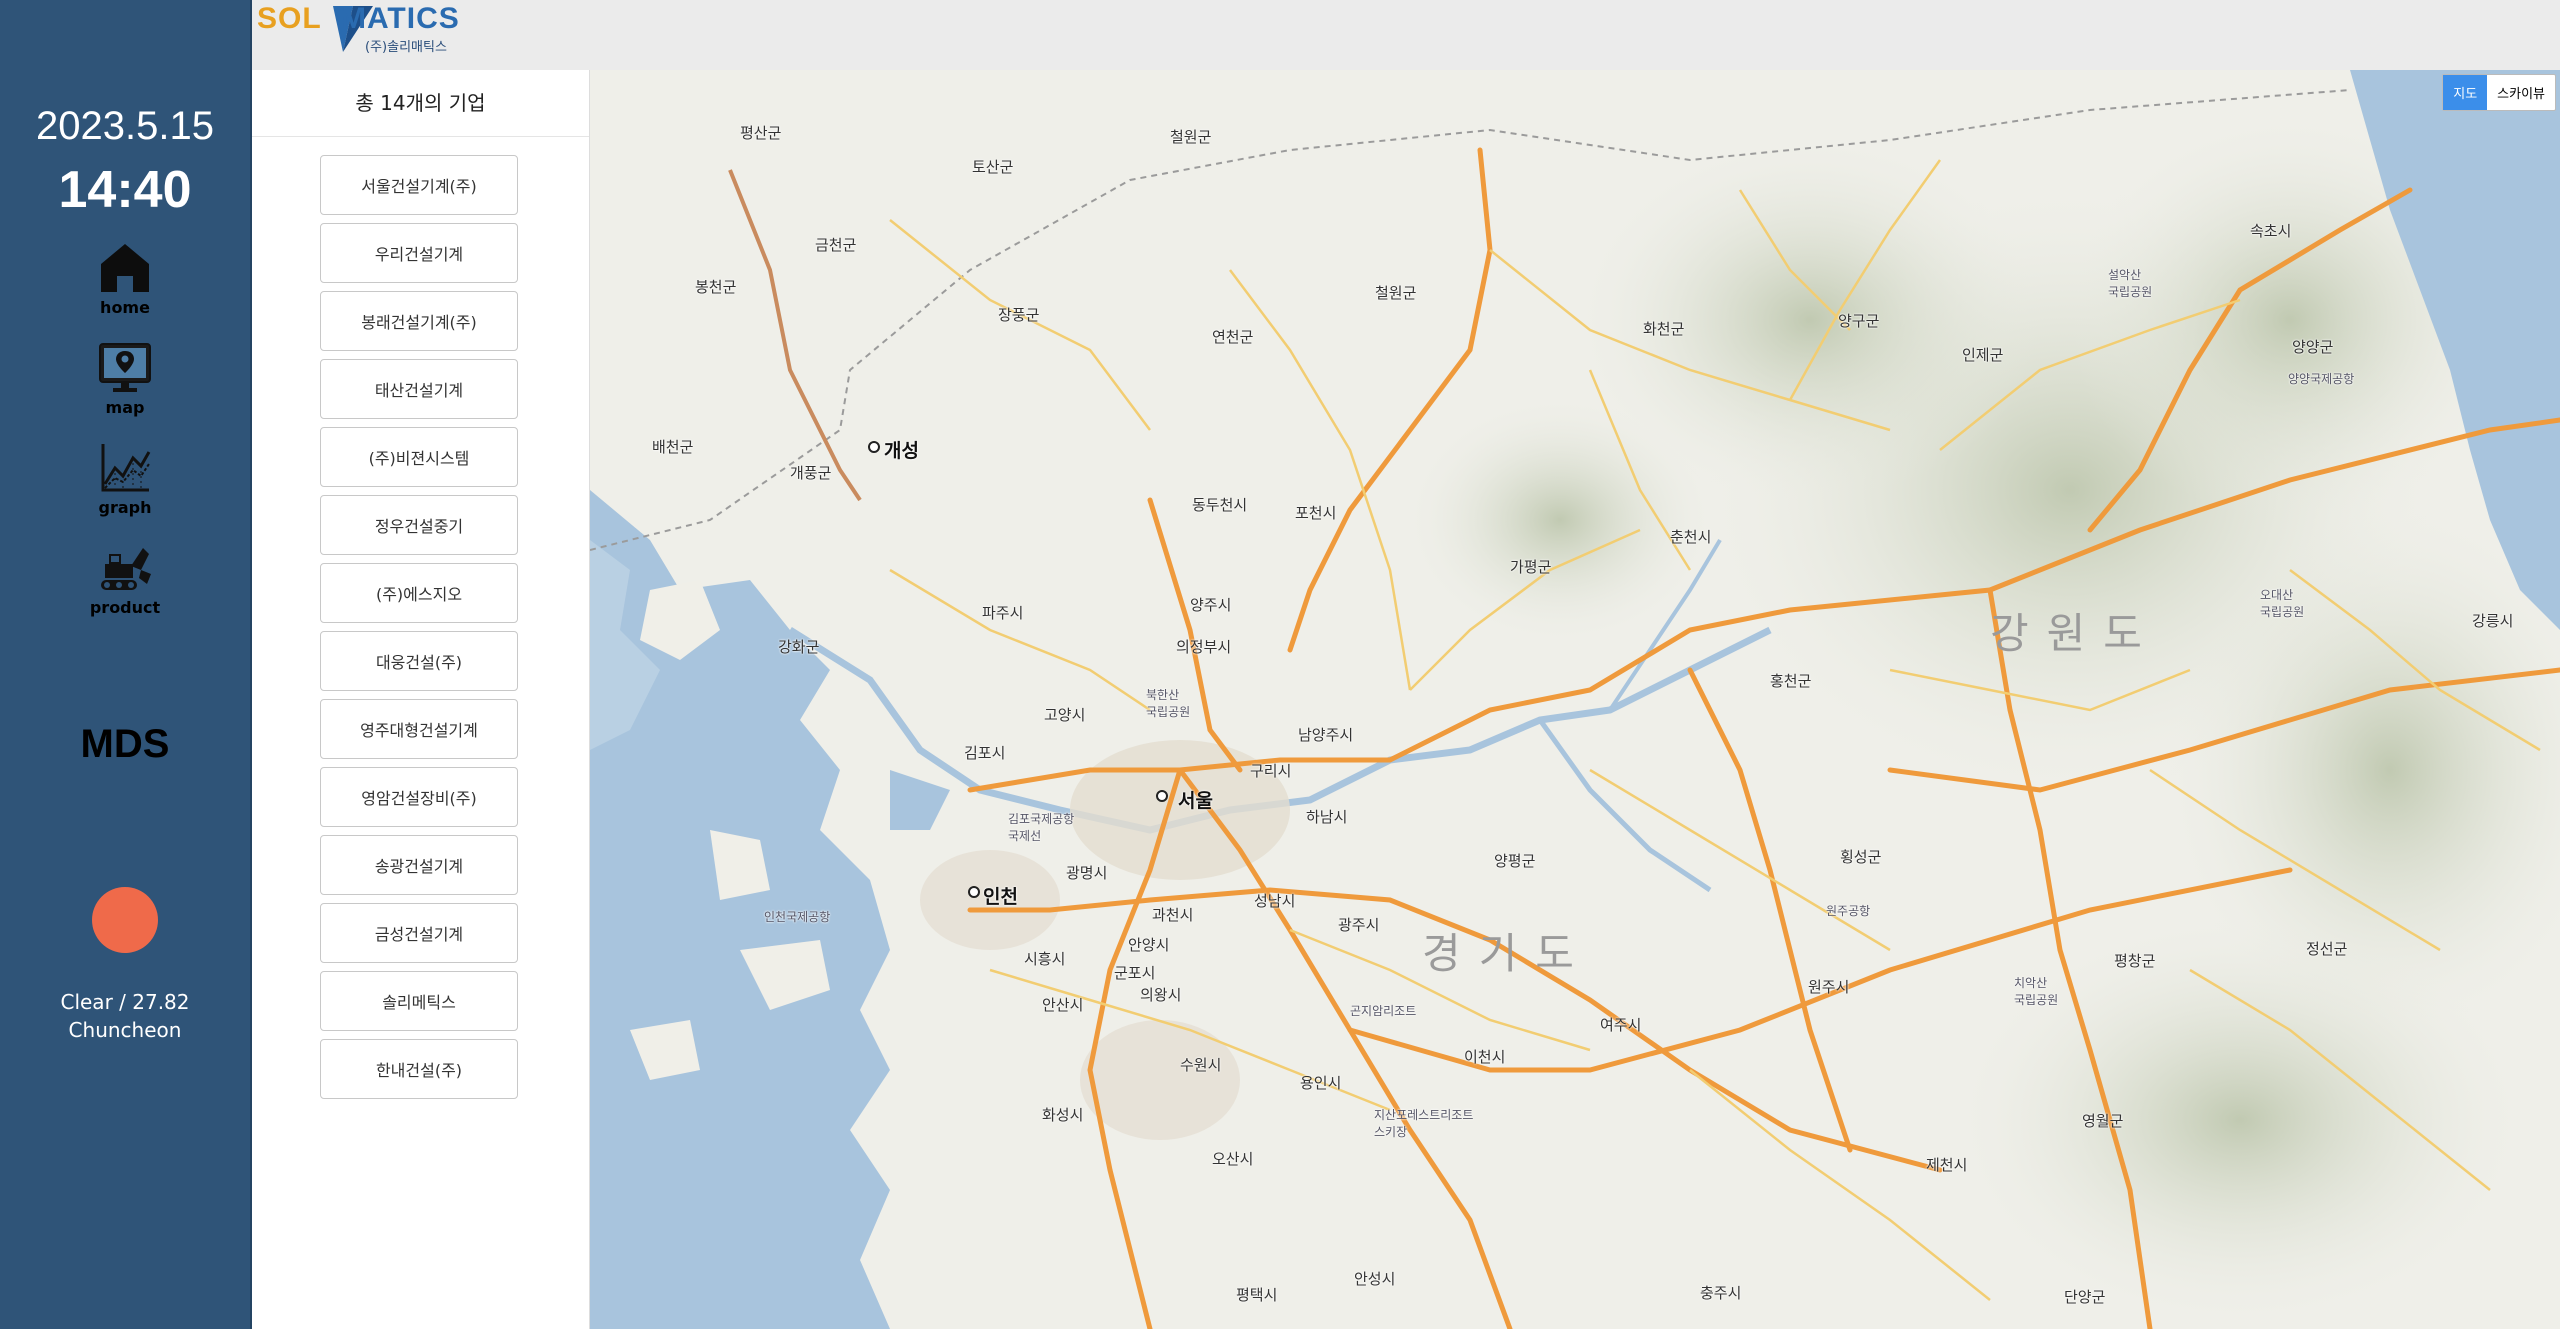 The image size is (2560, 1329). What do you see at coordinates (1211, 605) in the screenshot?
I see `map-label-place: 양주시` at bounding box center [1211, 605].